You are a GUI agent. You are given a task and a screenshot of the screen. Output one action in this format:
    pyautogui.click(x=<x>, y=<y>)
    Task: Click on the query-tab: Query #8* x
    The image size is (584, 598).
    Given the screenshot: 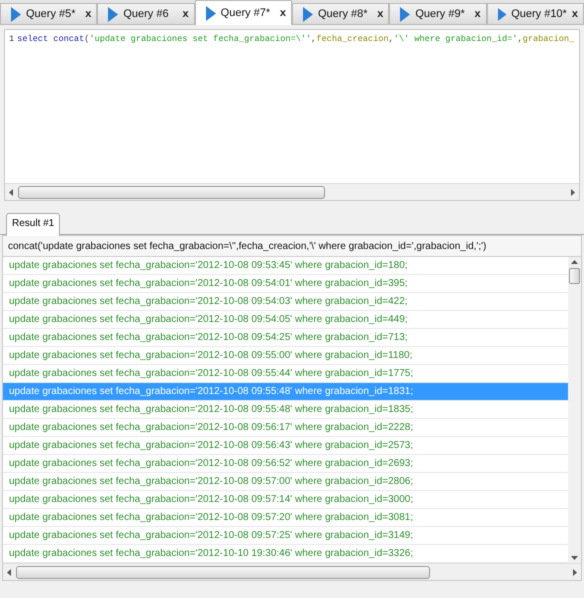 What is the action you would take?
    pyautogui.click(x=341, y=13)
    